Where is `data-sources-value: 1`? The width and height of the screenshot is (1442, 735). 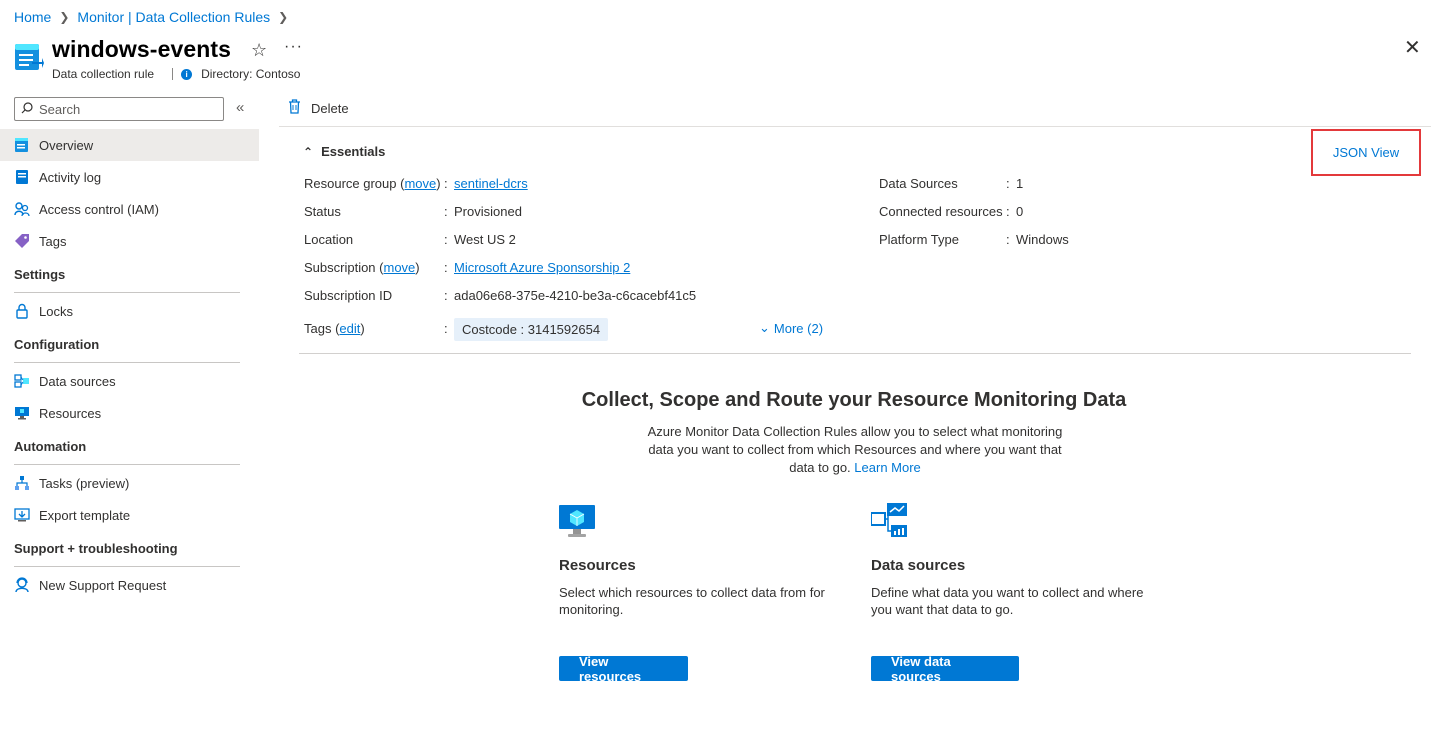
data-sources-value: 1 is located at coordinates (1020, 183).